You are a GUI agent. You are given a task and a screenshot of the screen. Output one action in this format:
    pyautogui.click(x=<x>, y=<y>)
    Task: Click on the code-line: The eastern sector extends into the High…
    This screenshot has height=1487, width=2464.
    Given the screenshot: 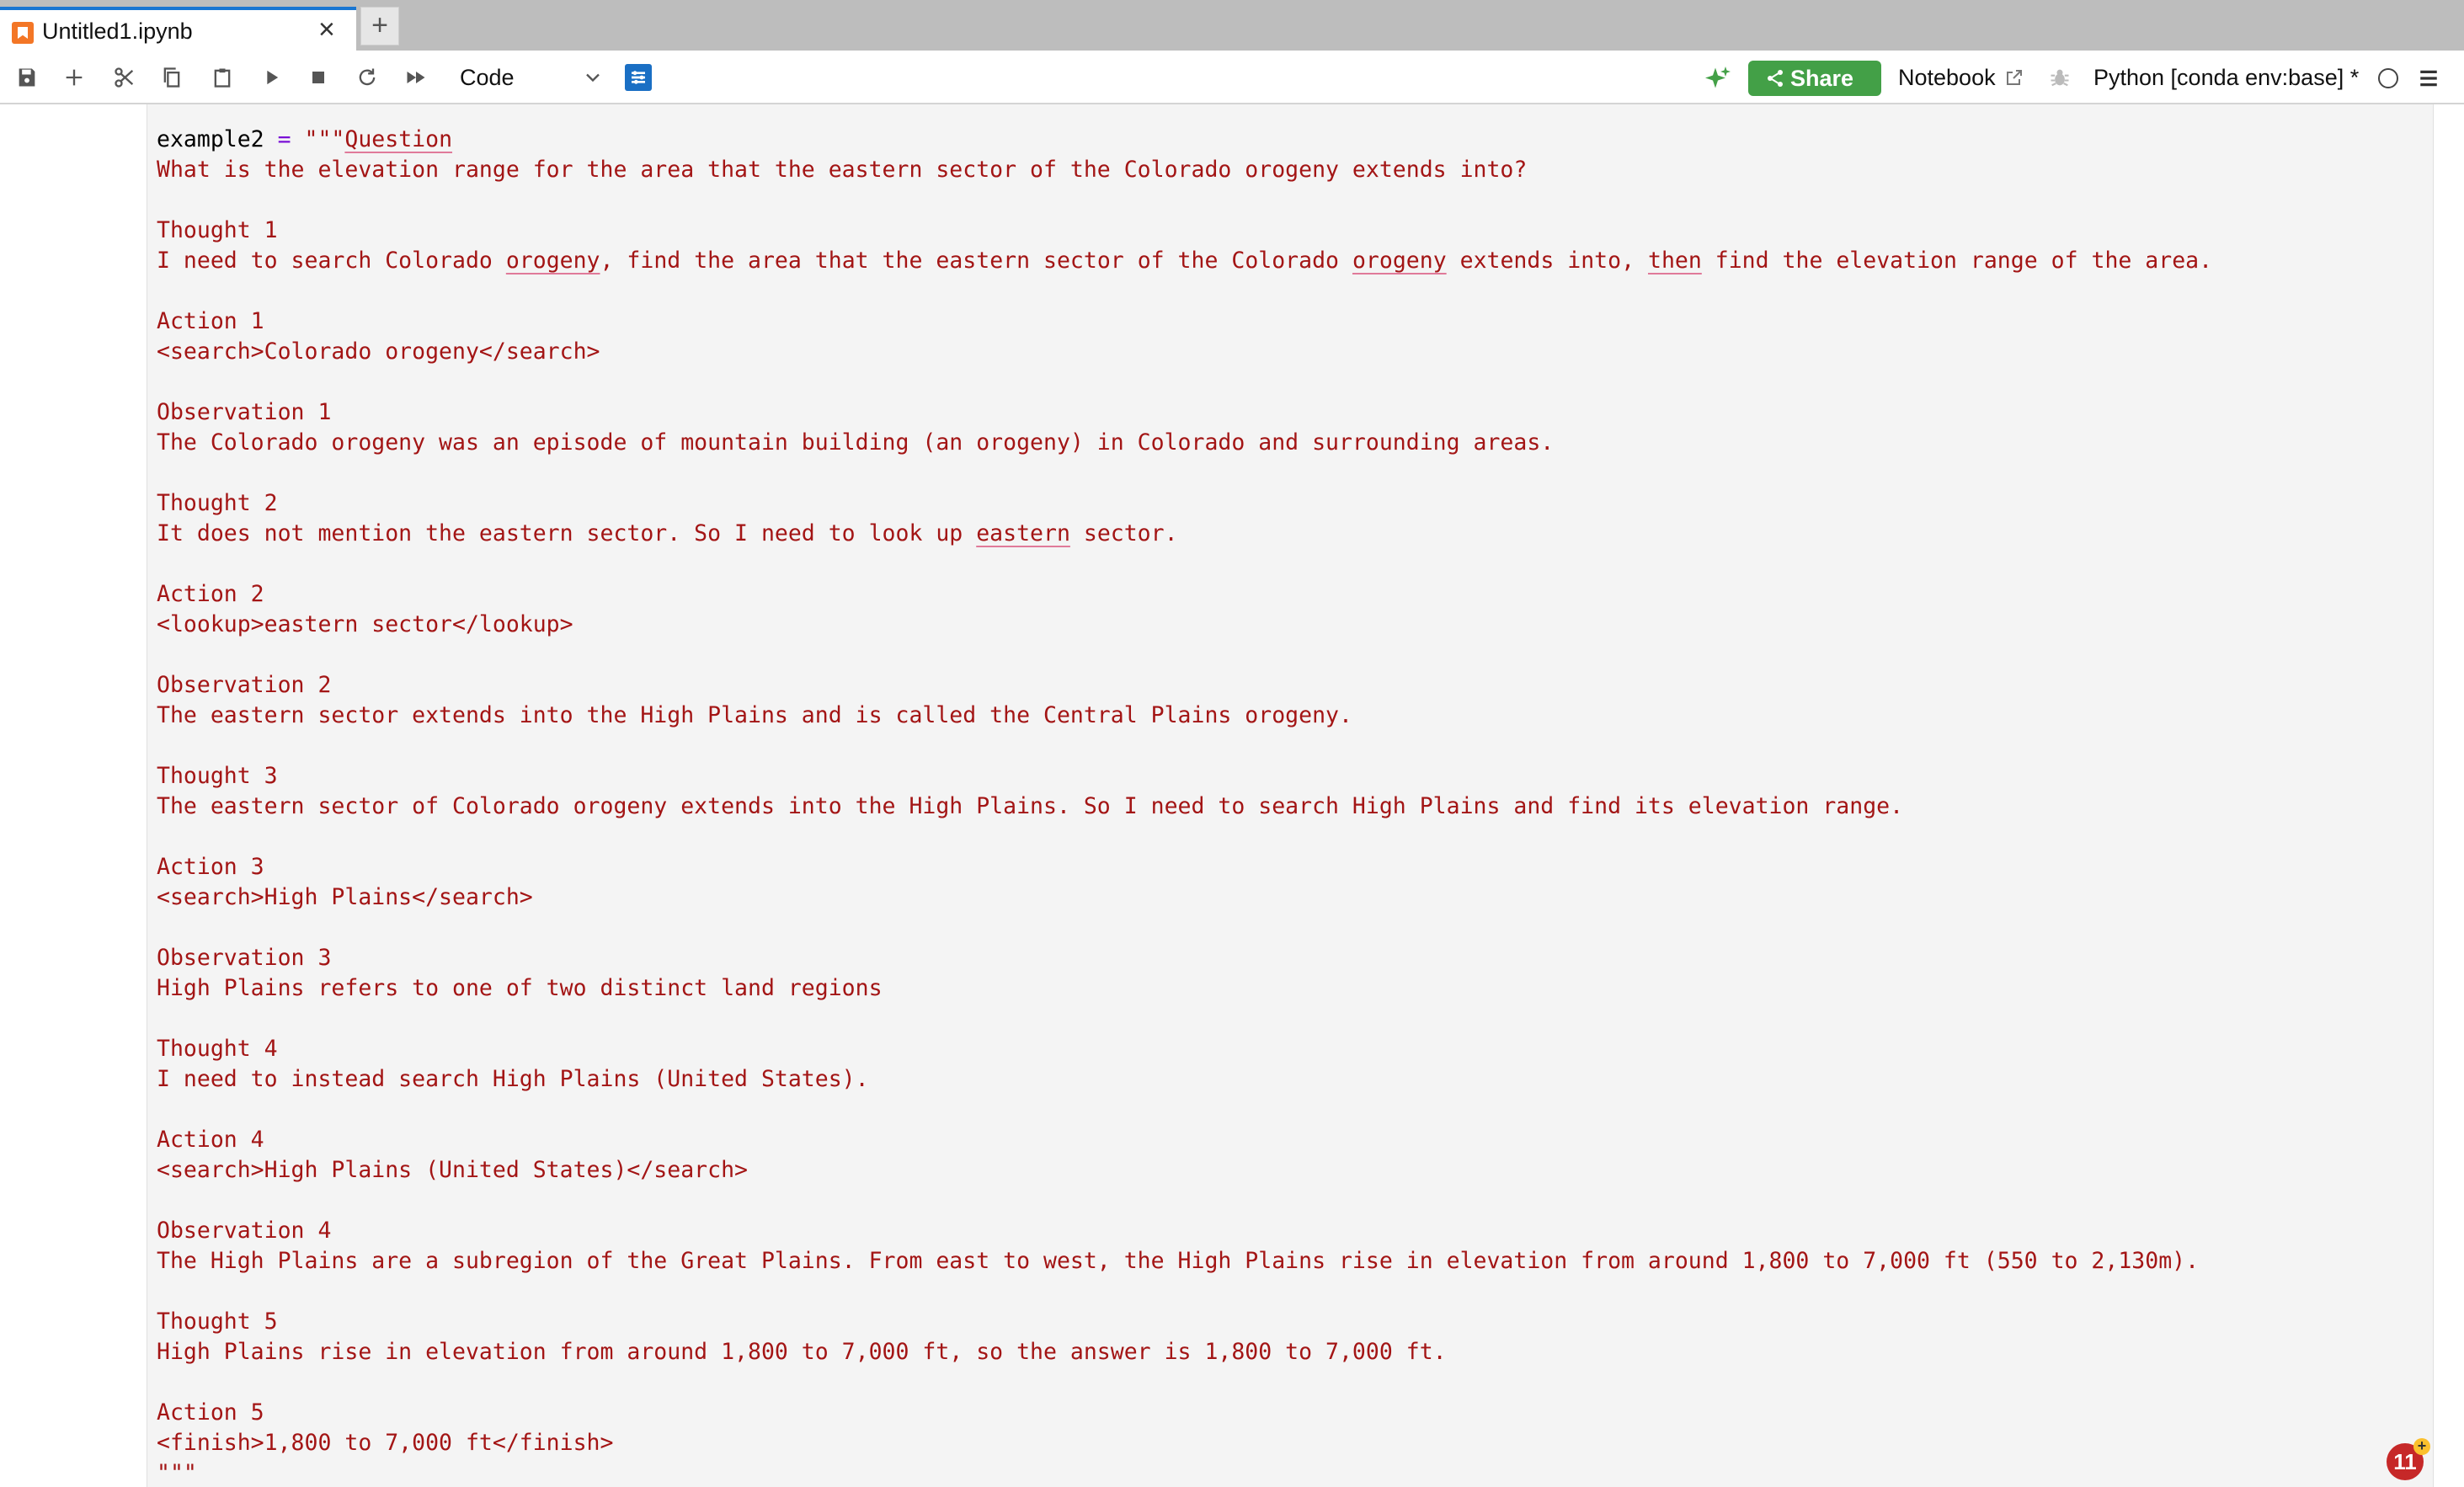 What is the action you would take?
    pyautogui.click(x=754, y=715)
    